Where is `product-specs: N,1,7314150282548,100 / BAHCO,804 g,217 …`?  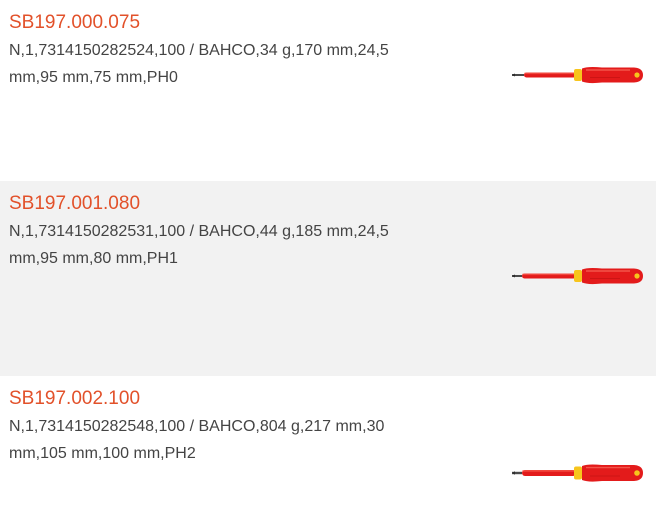
product-specs: N,1,7314150282548,100 / BAHCO,804 g,217 … is located at coordinates (197, 440).